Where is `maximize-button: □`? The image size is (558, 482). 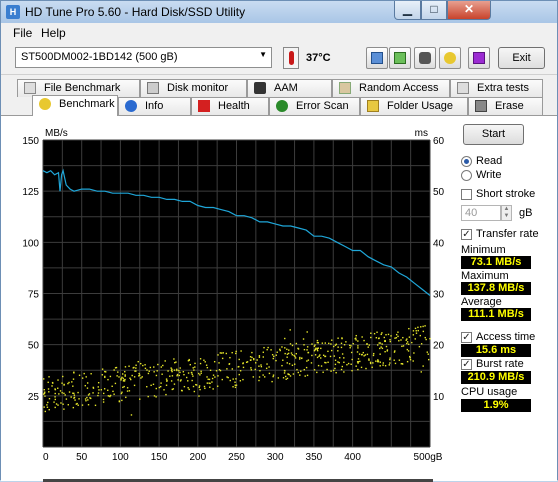 maximize-button: □ is located at coordinates (434, 10).